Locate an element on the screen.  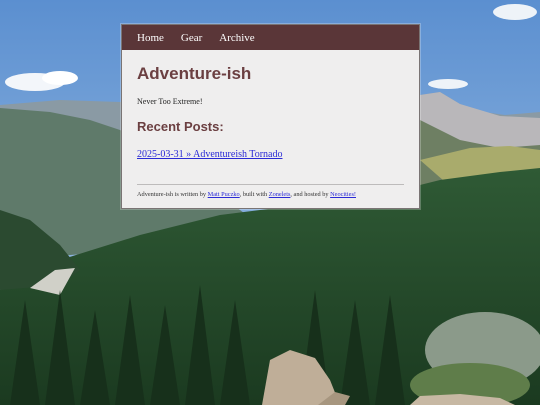
recent-posts-heading: Recent Posts: is located at coordinates (180, 126).